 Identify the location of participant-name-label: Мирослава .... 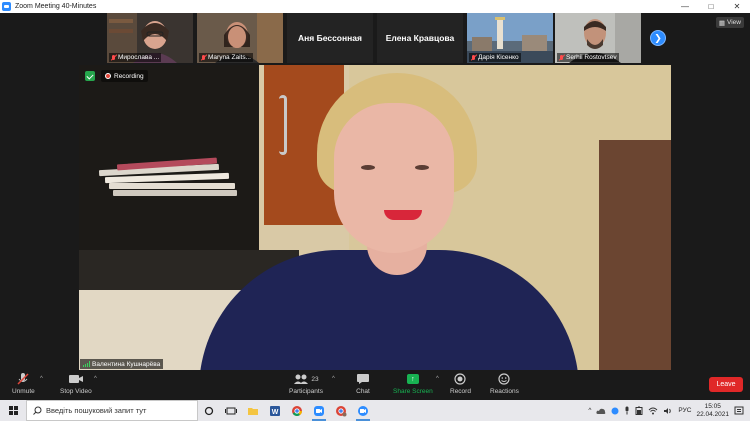
(135, 57).